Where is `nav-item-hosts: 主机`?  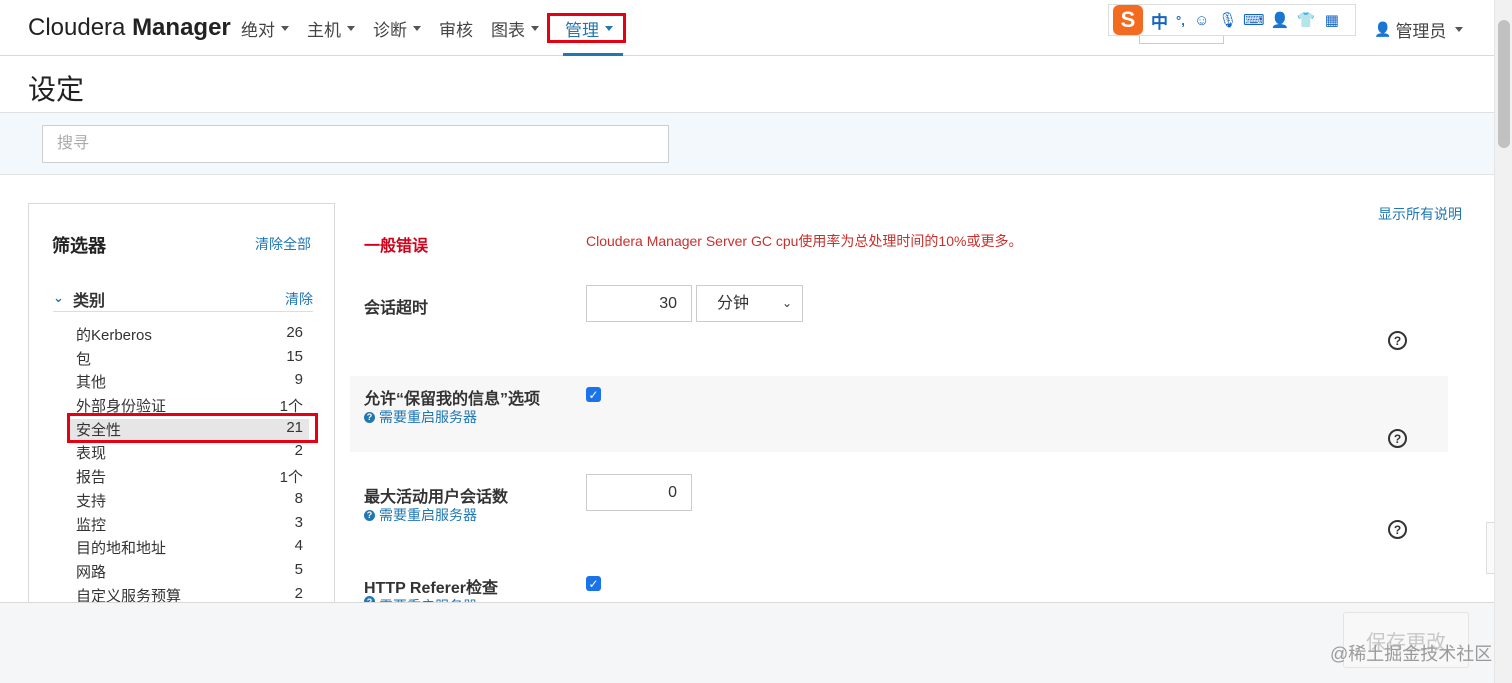
nav-item-hosts: 主机 is located at coordinates (336, 28).